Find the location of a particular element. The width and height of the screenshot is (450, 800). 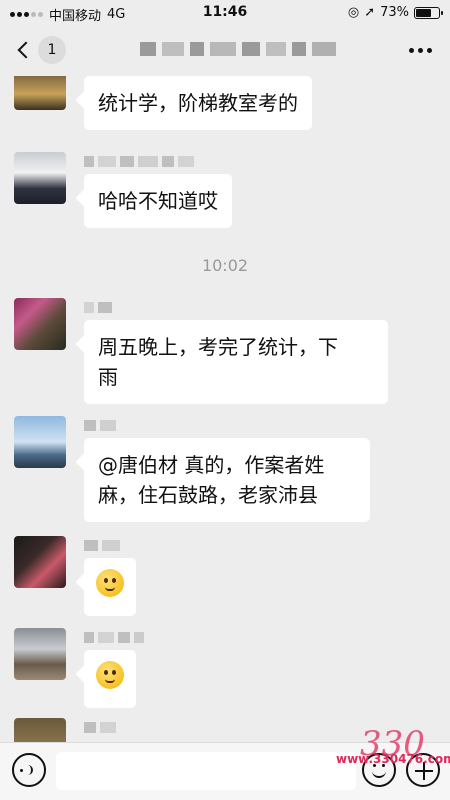

battery-percent: 73% is located at coordinates (394, 12).